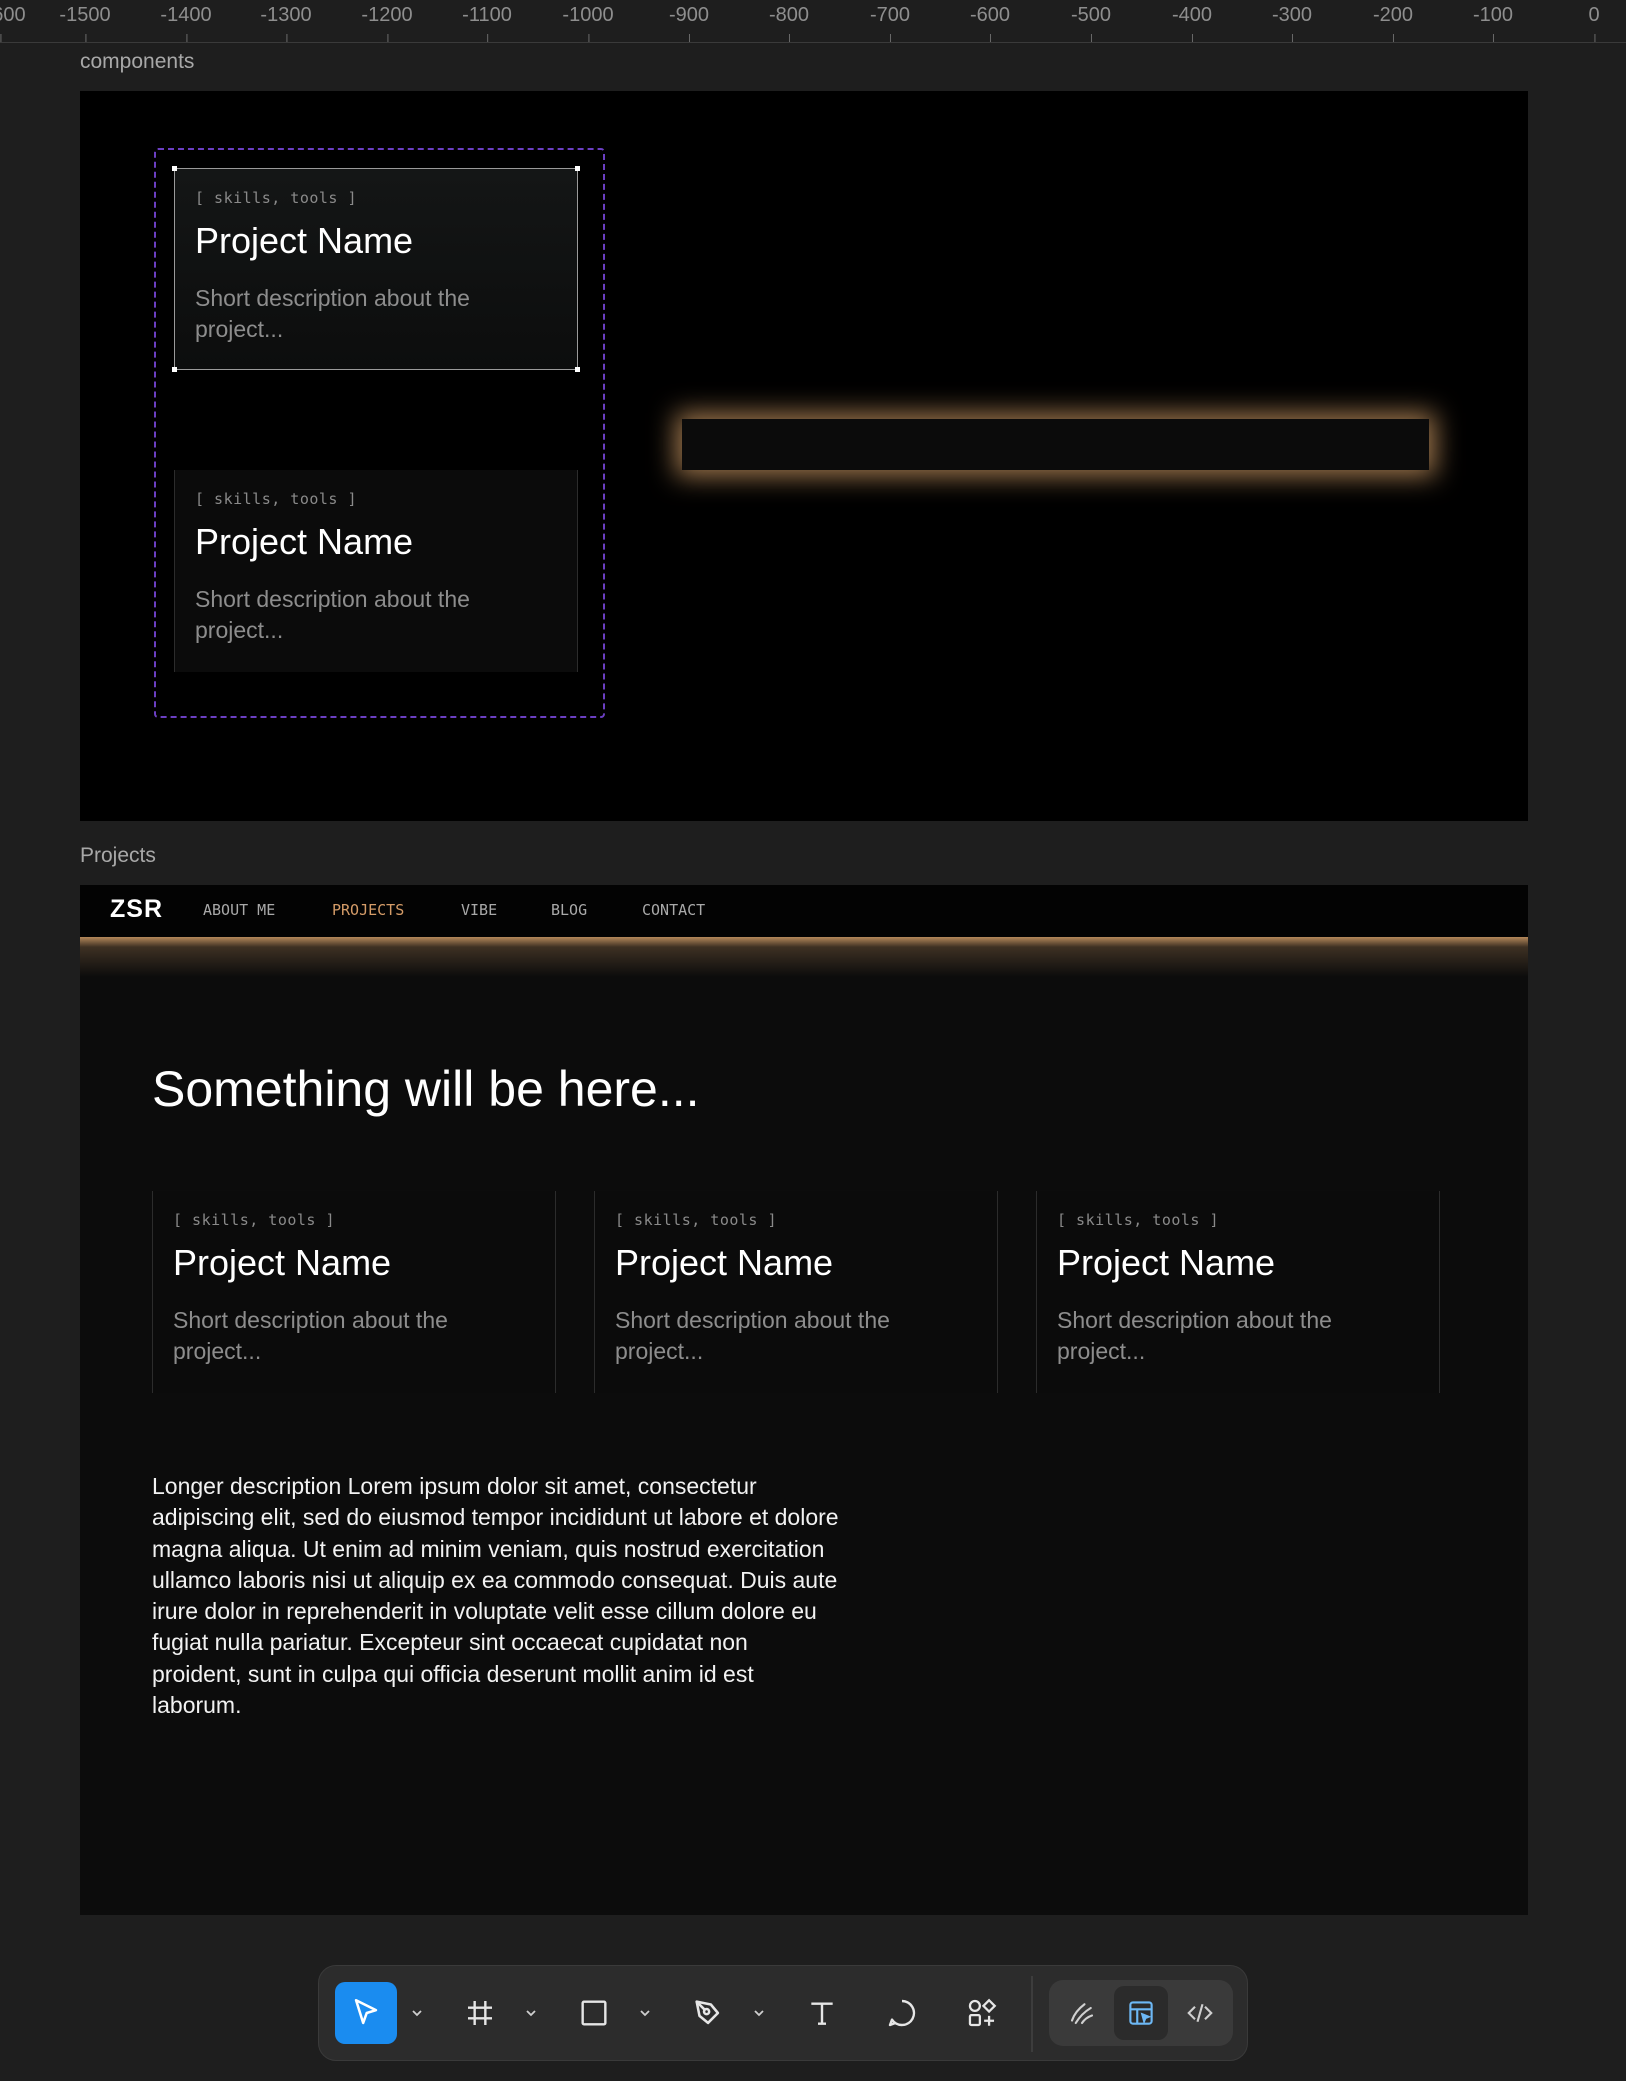 The image size is (1626, 2081). Describe the element at coordinates (136, 909) in the screenshot. I see `site-logo: ZSR` at that location.